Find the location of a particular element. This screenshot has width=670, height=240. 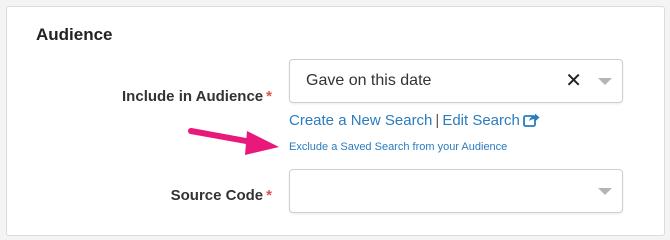

create-new-search-link: Create a New Search is located at coordinates (360, 120).